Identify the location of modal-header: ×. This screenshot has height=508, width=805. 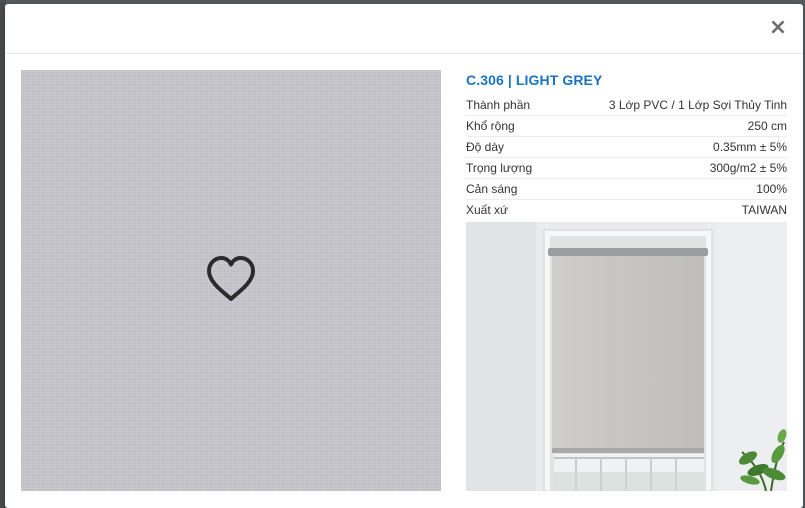
(404, 29).